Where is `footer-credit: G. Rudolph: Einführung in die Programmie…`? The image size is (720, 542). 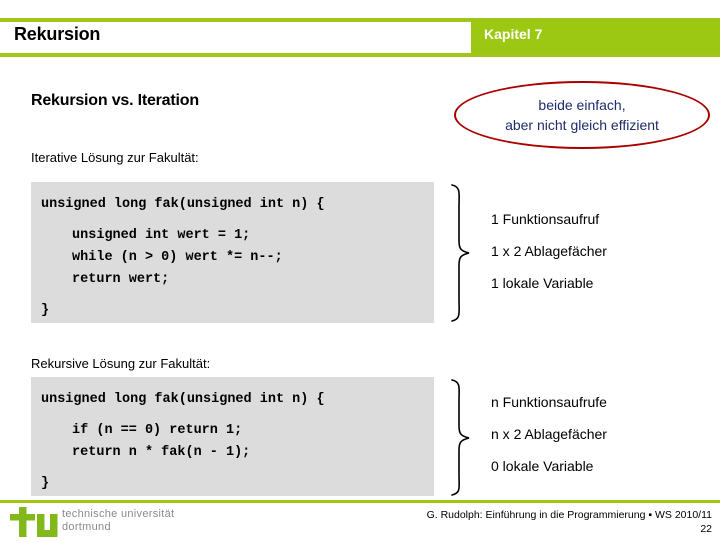 footer-credit: G. Rudolph: Einführung in die Programmie… is located at coordinates (569, 515).